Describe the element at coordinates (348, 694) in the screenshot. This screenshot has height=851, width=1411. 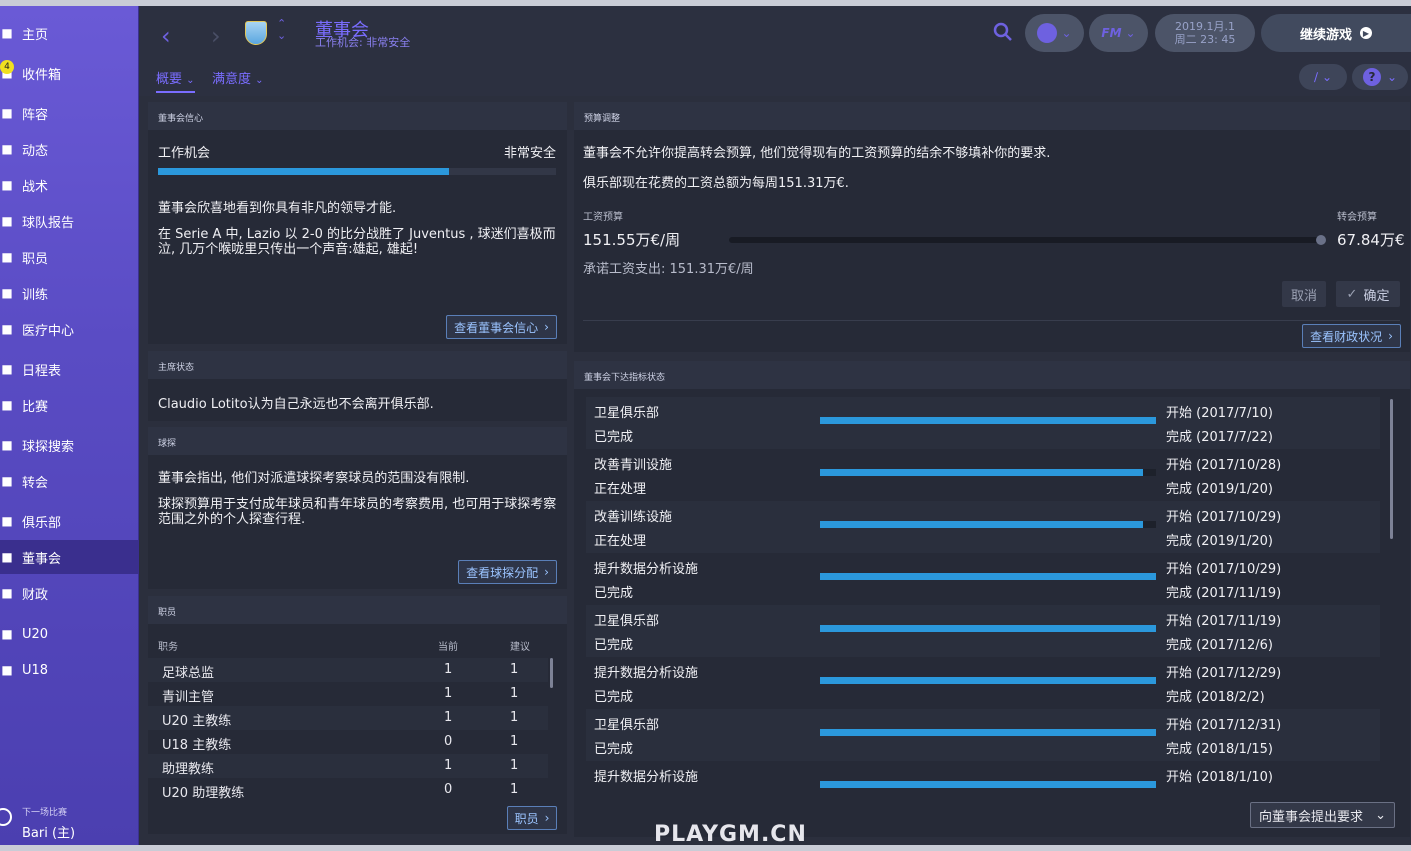
I see `table-row: 青训主管 1 1` at that location.